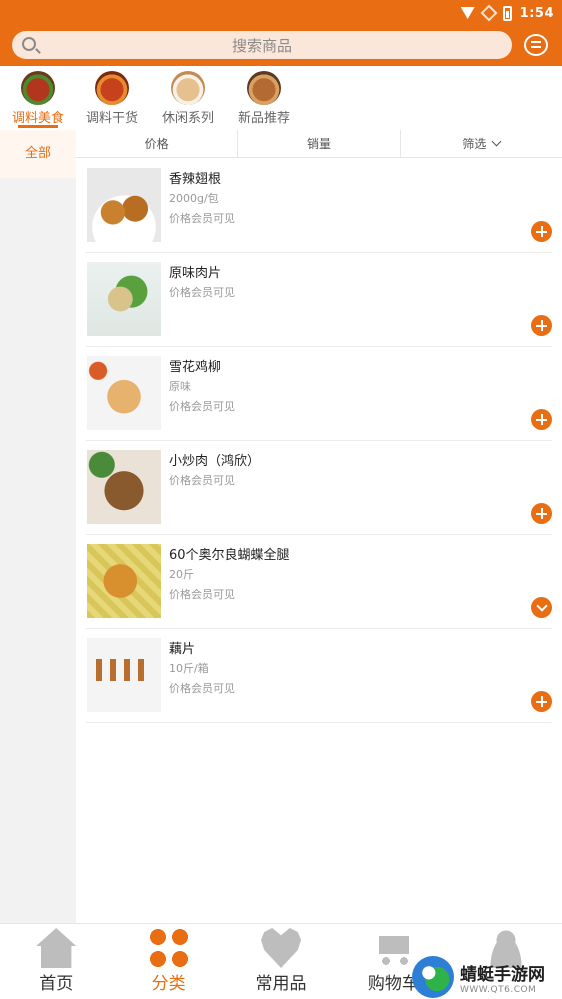 The height and width of the screenshot is (999, 562). I want to click on no-signal-icon, so click(489, 13).